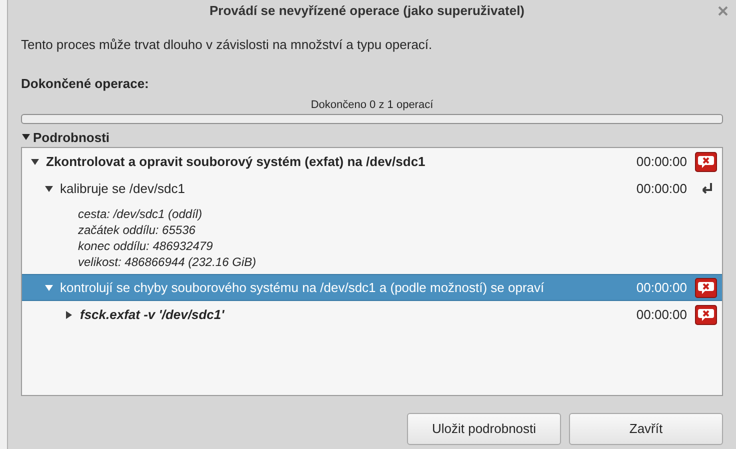 This screenshot has width=736, height=449. I want to click on detail-line: konec oddílu: 486932479, so click(146, 246).